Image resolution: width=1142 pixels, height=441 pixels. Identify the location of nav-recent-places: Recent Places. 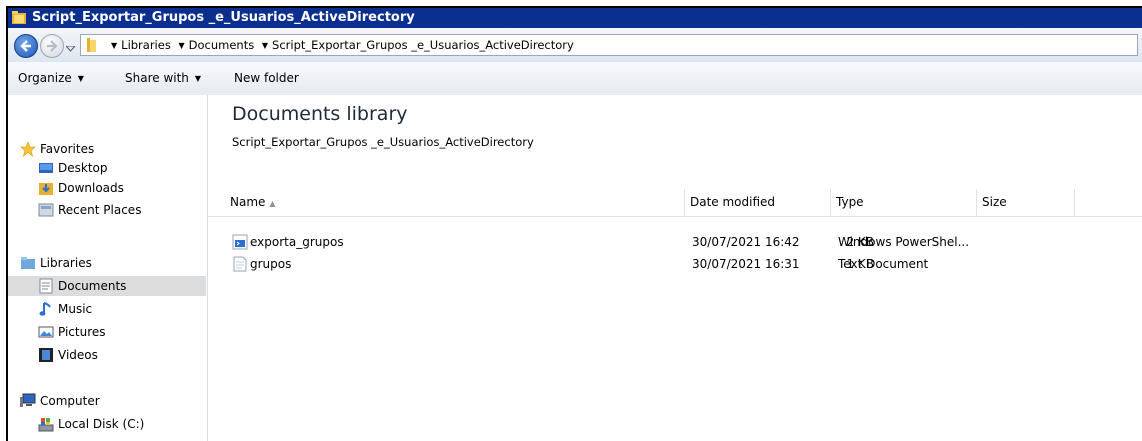
(118, 210).